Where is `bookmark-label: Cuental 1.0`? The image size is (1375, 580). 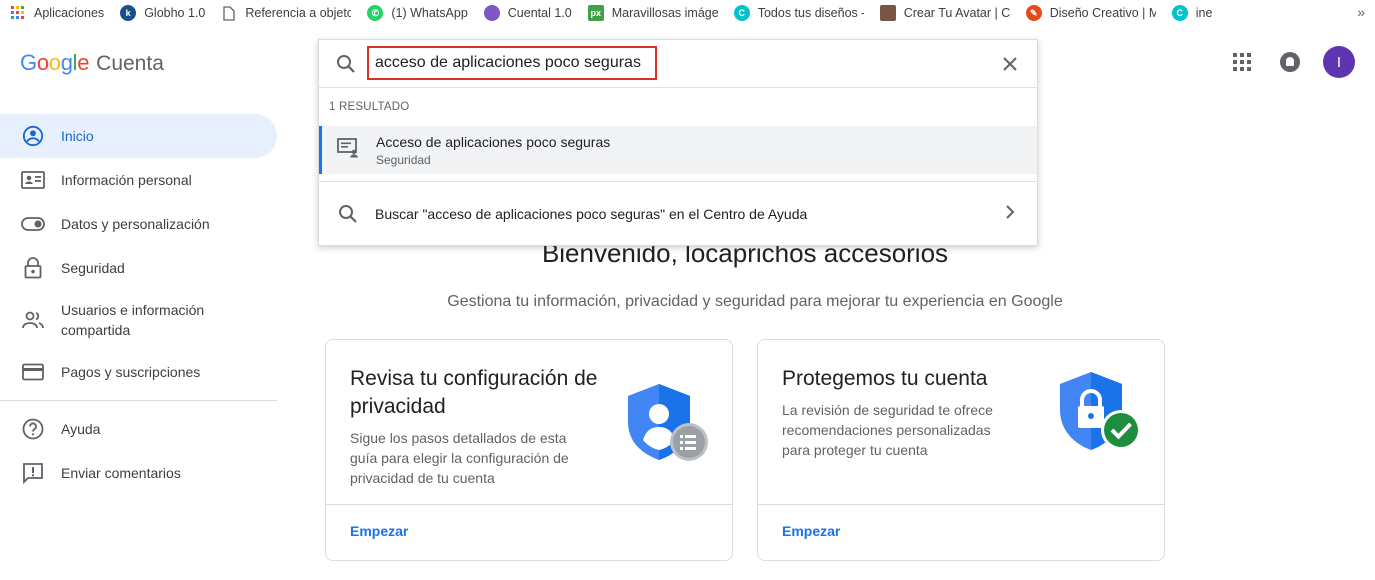
bookmark-label: Cuental 1.0 is located at coordinates (539, 13).